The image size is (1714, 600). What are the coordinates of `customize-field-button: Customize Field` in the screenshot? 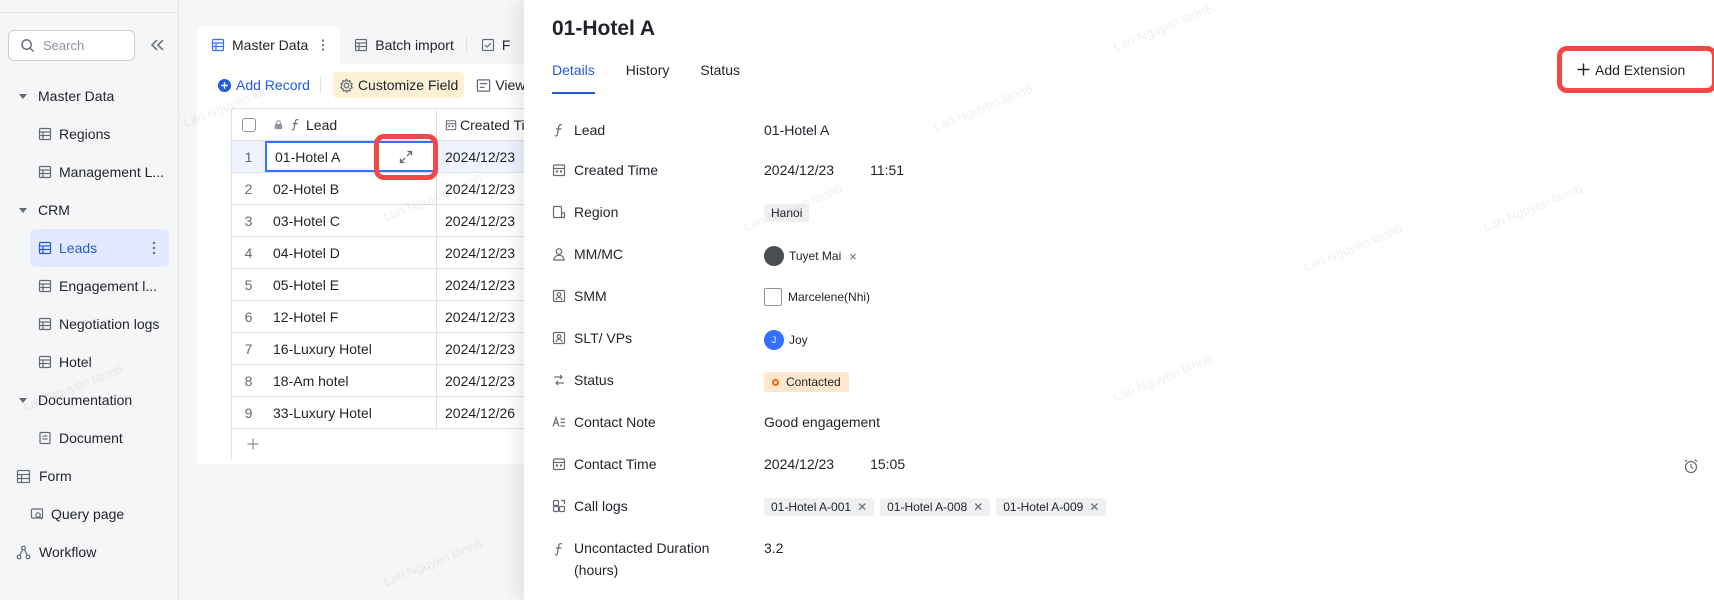 It's located at (398, 85).